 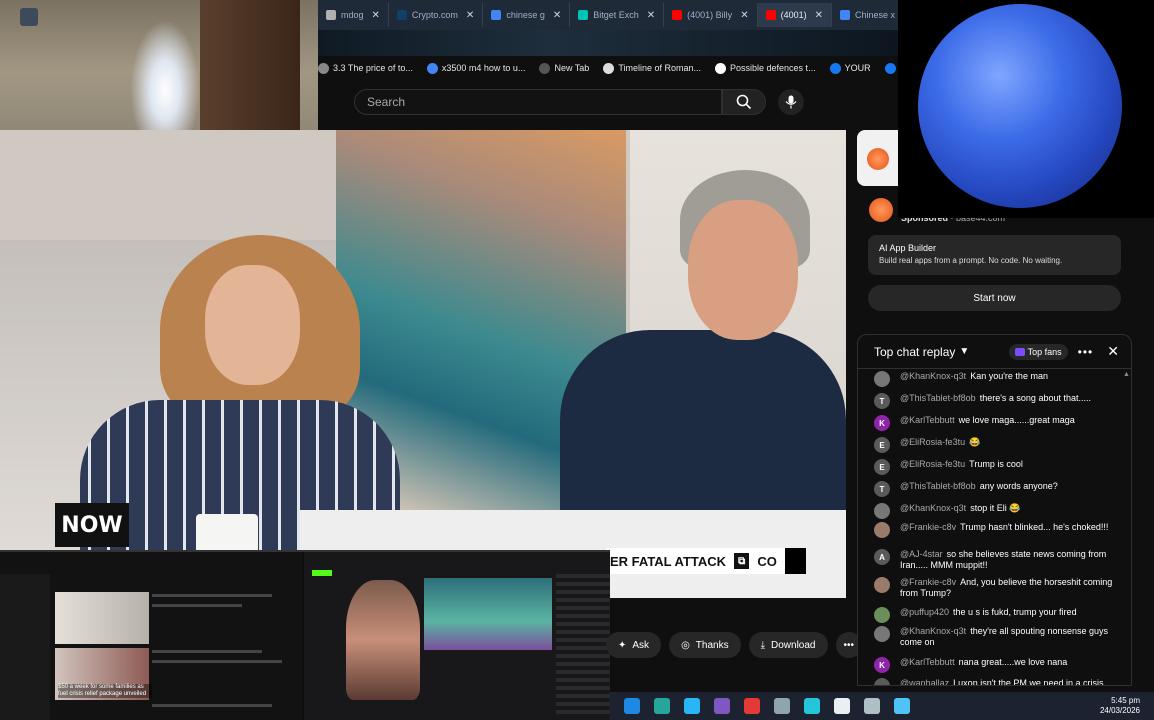 I want to click on files-icon, so click(x=632, y=706).